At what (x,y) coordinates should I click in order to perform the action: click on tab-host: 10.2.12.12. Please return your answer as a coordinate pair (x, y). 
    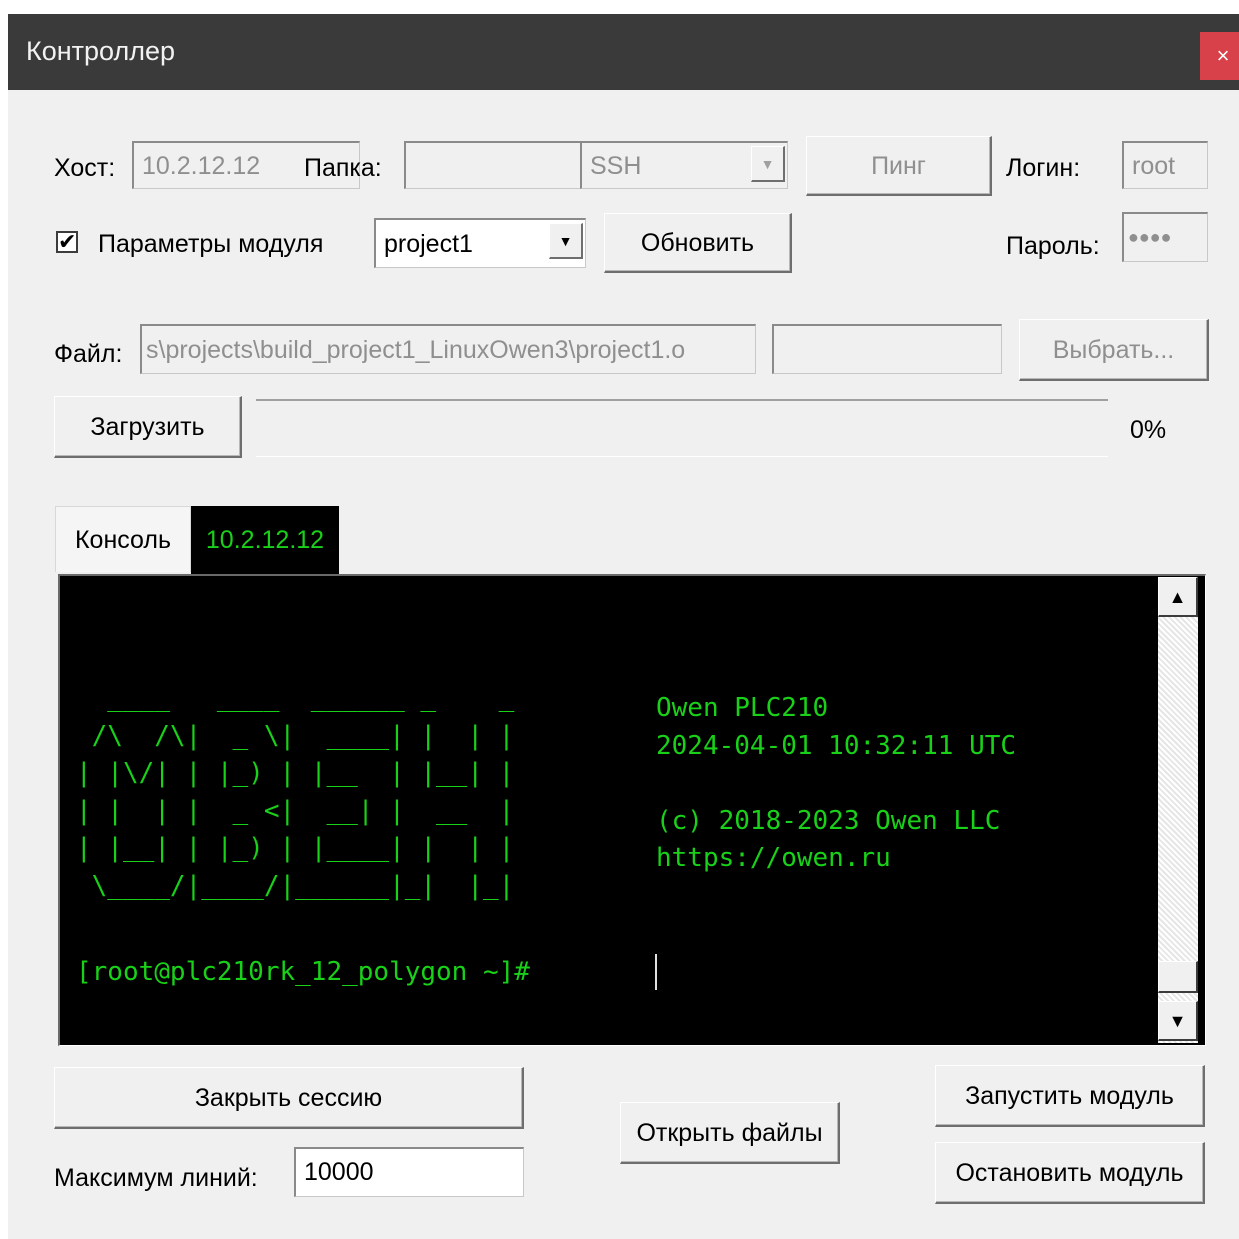
    Looking at the image, I should click on (265, 540).